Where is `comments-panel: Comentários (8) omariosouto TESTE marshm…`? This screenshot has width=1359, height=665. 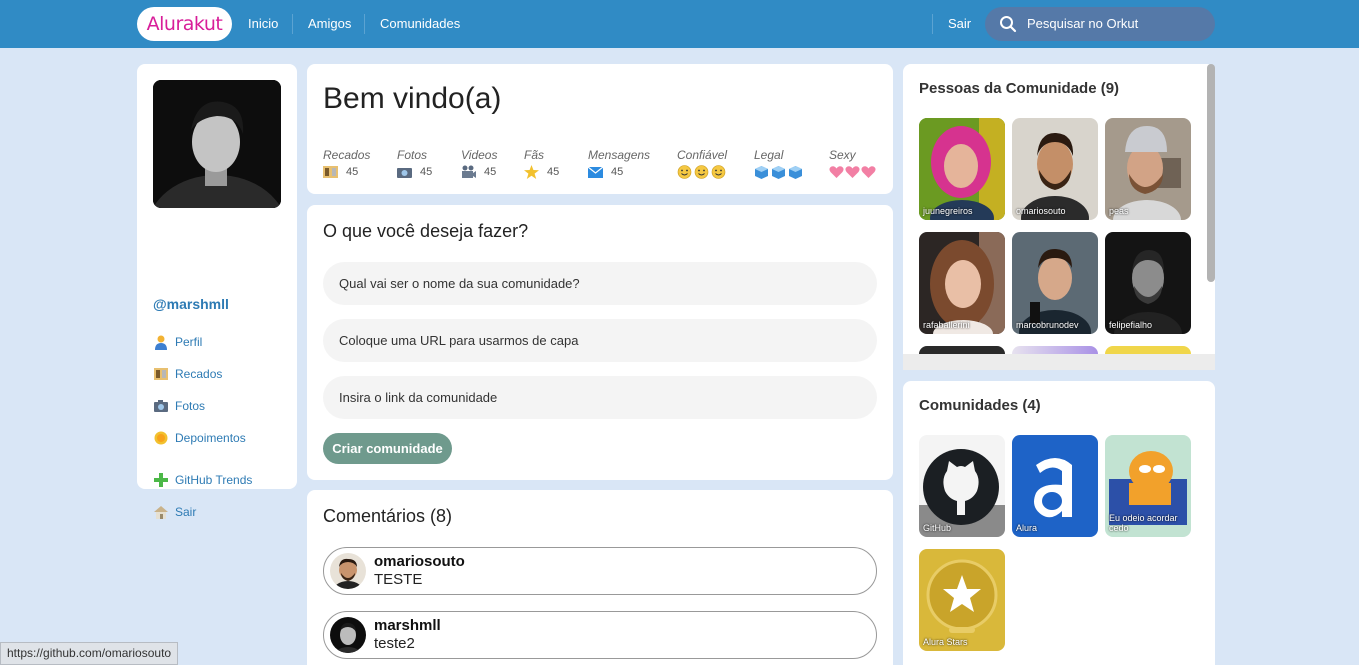
comments-panel: Comentários (8) omariosouto TESTE marshm… is located at coordinates (600, 577).